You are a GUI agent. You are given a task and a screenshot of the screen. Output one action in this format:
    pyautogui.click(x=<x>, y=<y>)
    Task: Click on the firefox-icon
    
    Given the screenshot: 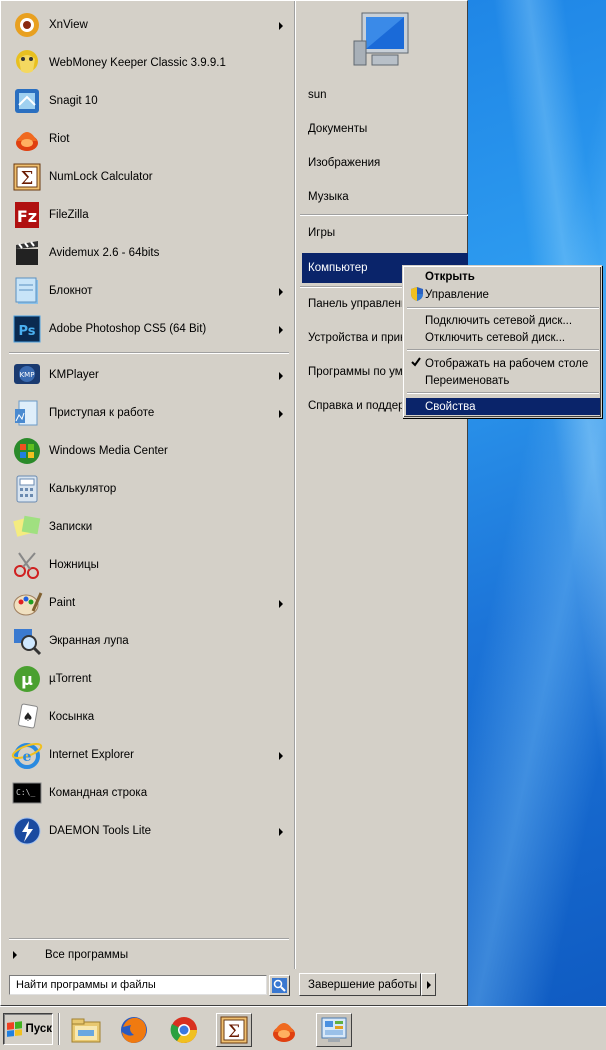 What is the action you would take?
    pyautogui.click(x=134, y=1030)
    